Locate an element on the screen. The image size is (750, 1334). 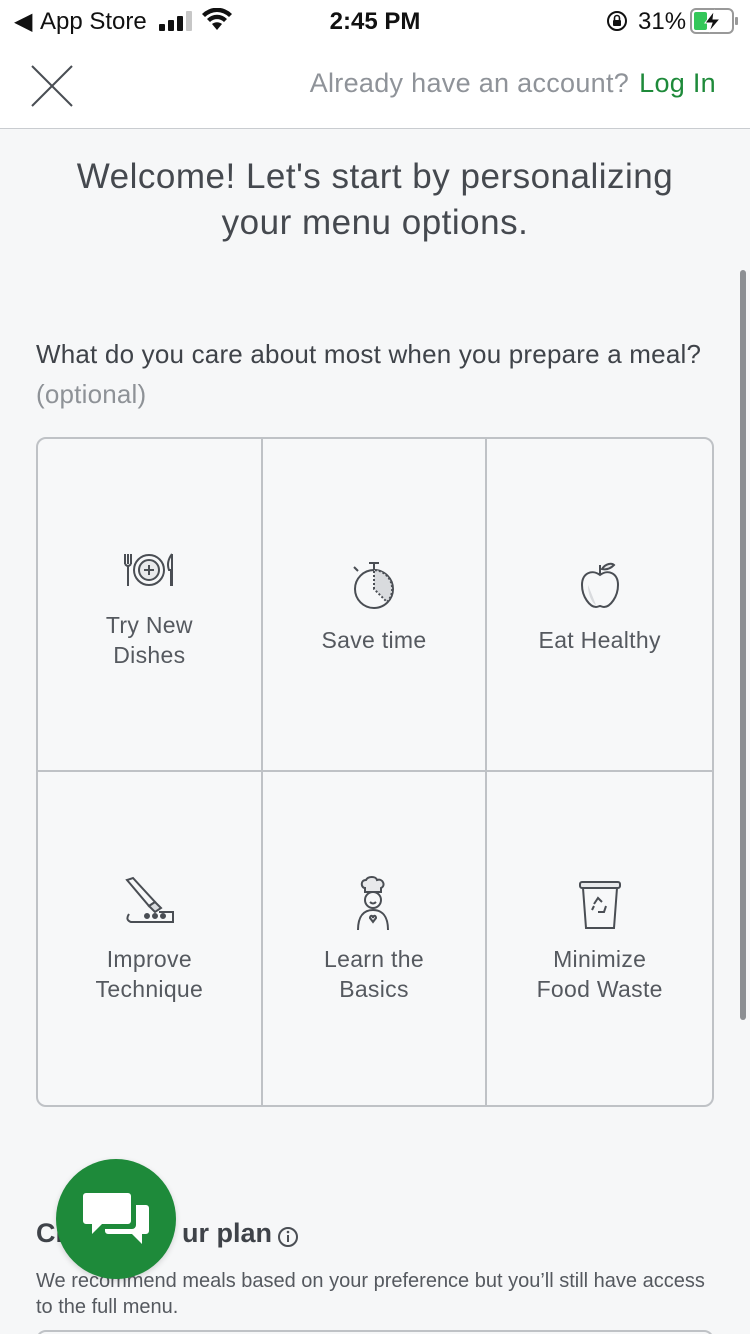
welcome-line-2: your menu options. is located at coordinates (375, 222).